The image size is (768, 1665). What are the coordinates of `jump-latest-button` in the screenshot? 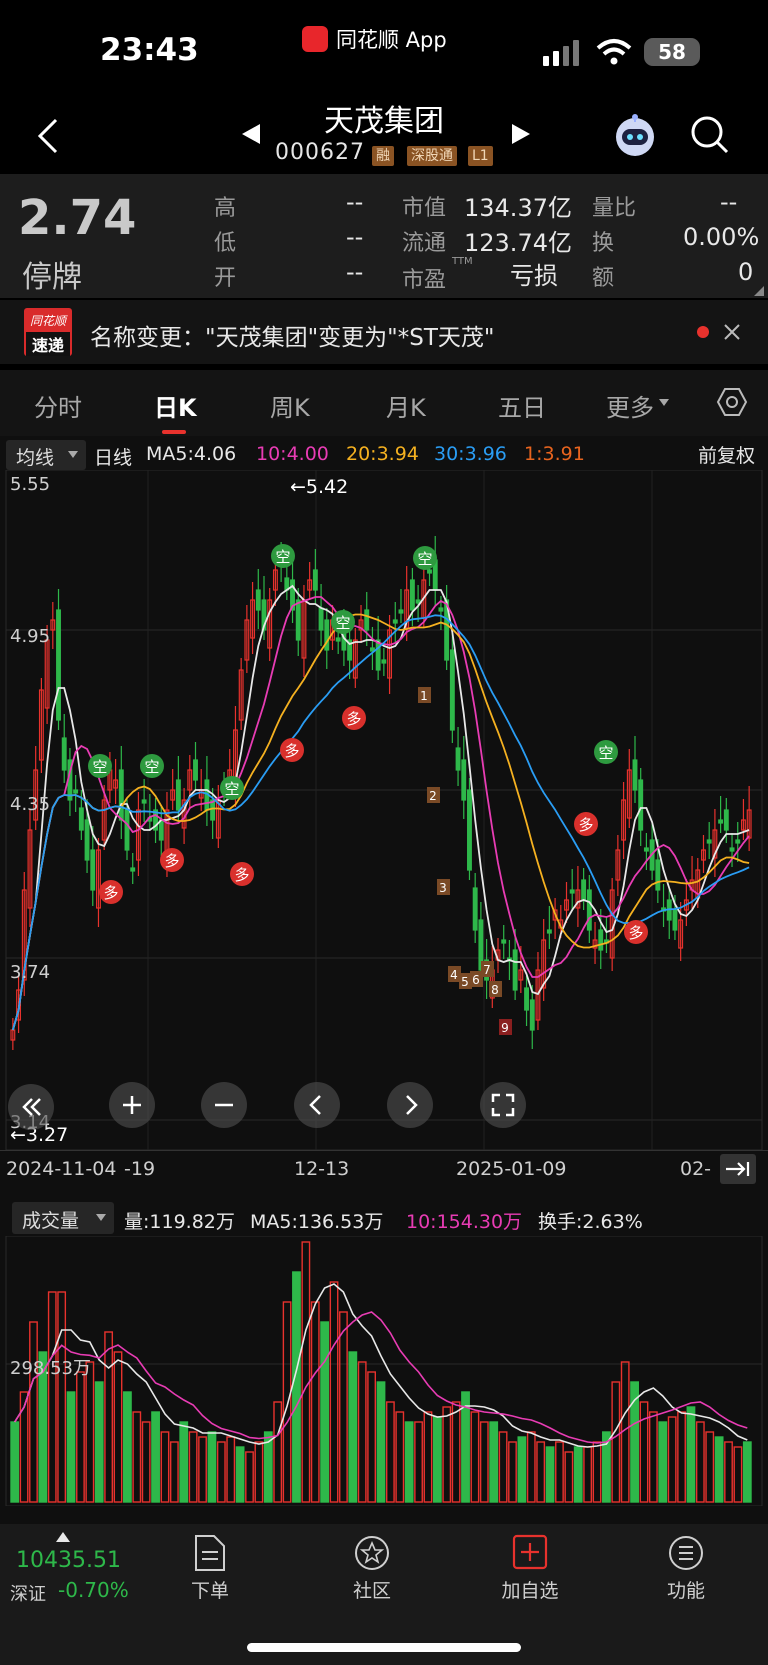 It's located at (738, 1169).